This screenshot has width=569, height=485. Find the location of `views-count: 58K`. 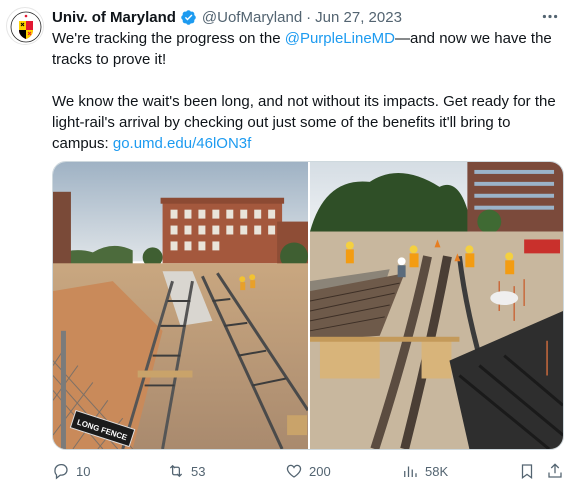

views-count: 58K is located at coordinates (437, 471).